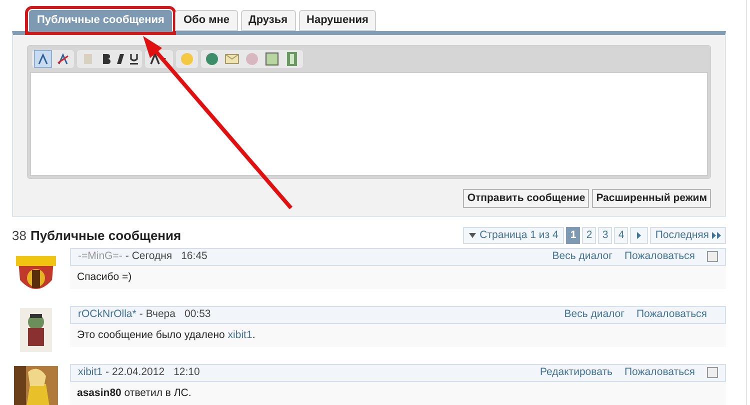 The height and width of the screenshot is (405, 750). What do you see at coordinates (651, 198) in the screenshot?
I see `editor-button: Расширенный режим` at bounding box center [651, 198].